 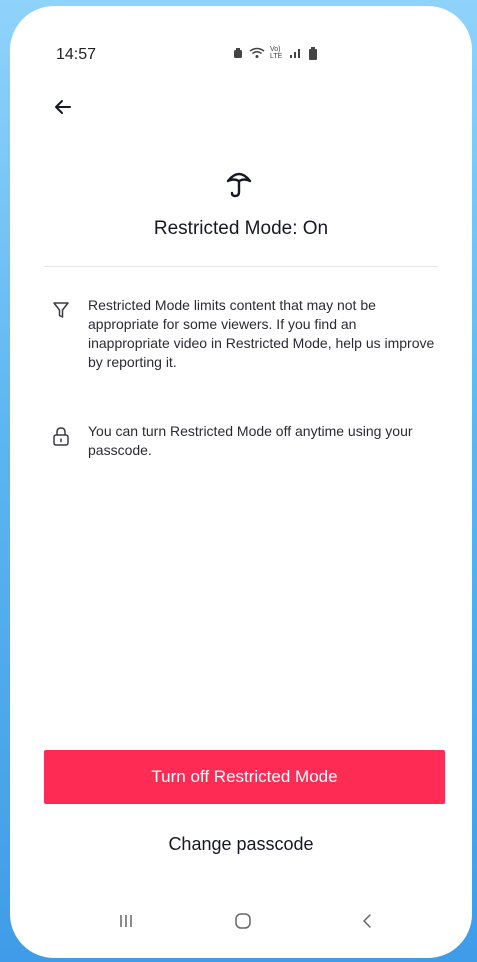 I want to click on back-button, so click(x=63, y=107).